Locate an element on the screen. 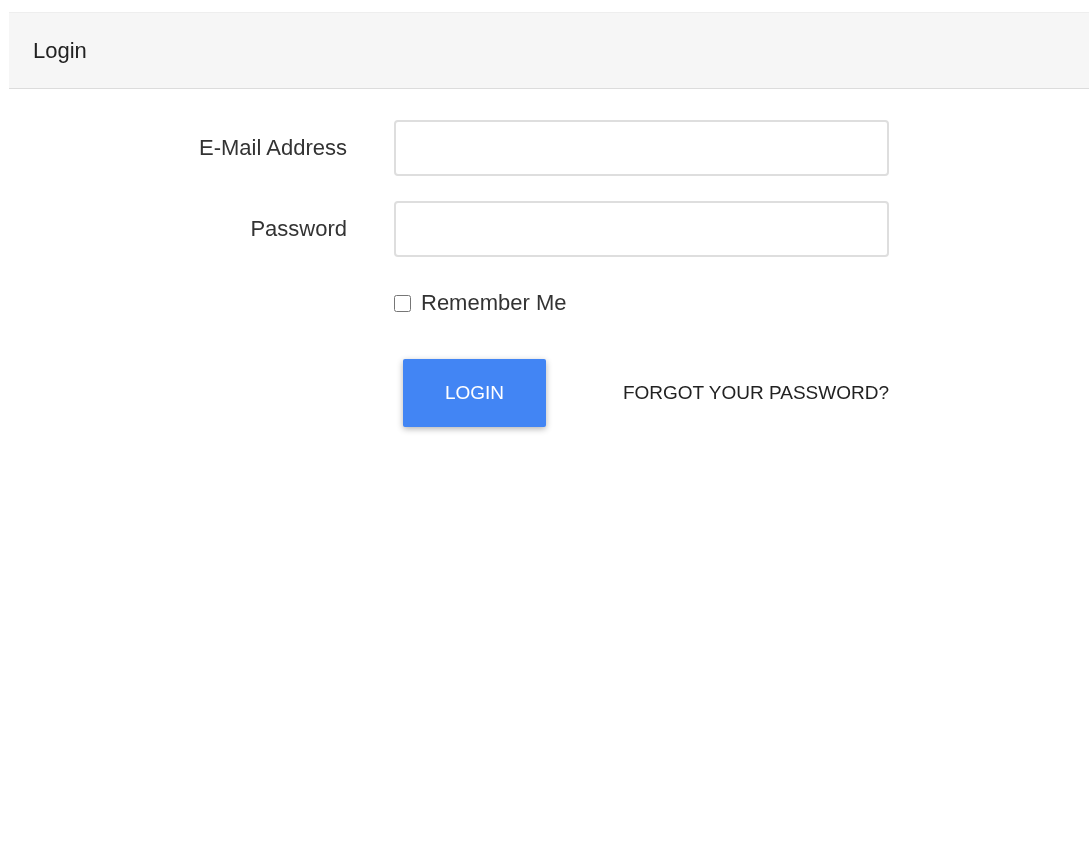  remember-checkbox is located at coordinates (402, 303).